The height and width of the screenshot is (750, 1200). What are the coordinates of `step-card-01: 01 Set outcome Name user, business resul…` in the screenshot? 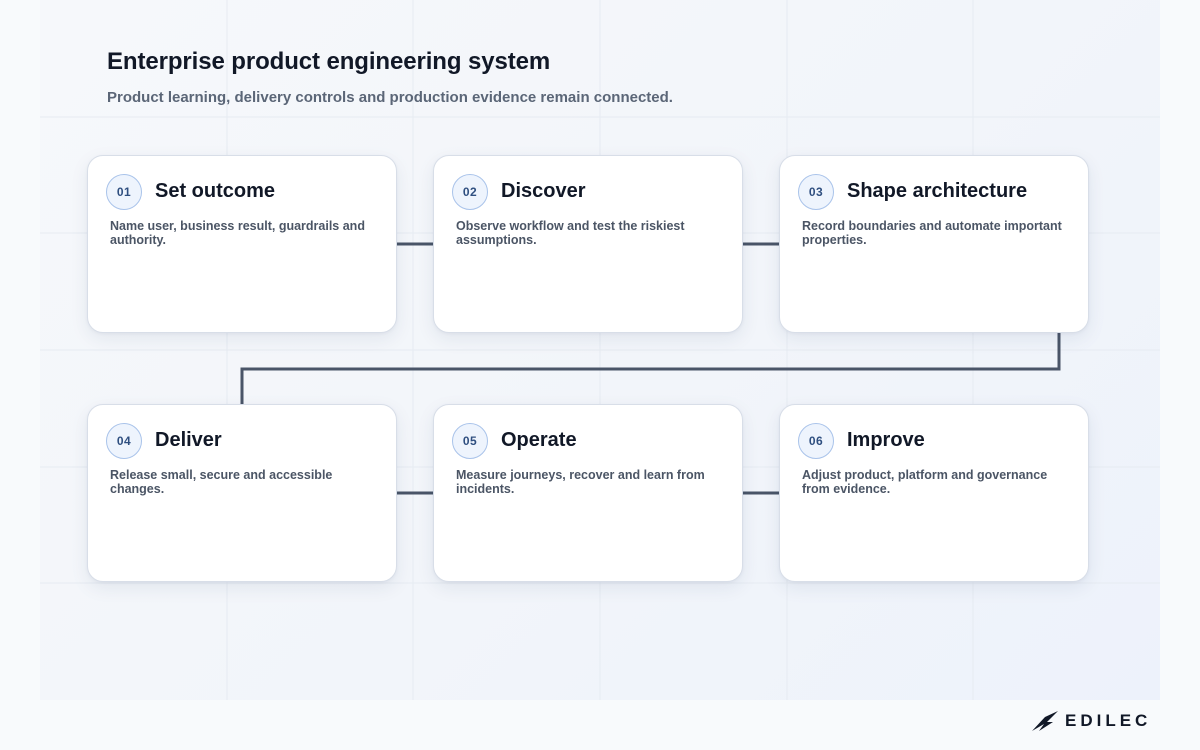 It's located at (242, 244).